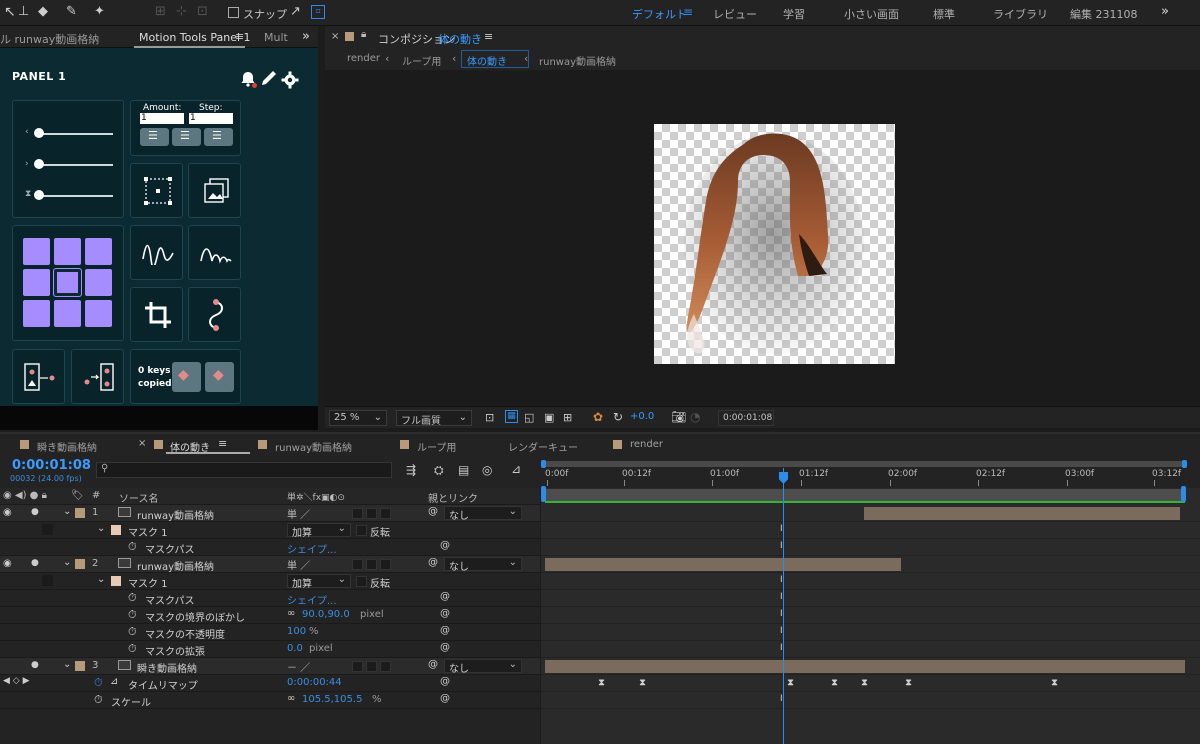 The height and width of the screenshot is (744, 1200). Describe the element at coordinates (270, 564) in the screenshot. I see `timeline-row-layer: ◉ ● ⌄ 2 runway動画格納 単 ／ @ なし ⌄` at that location.